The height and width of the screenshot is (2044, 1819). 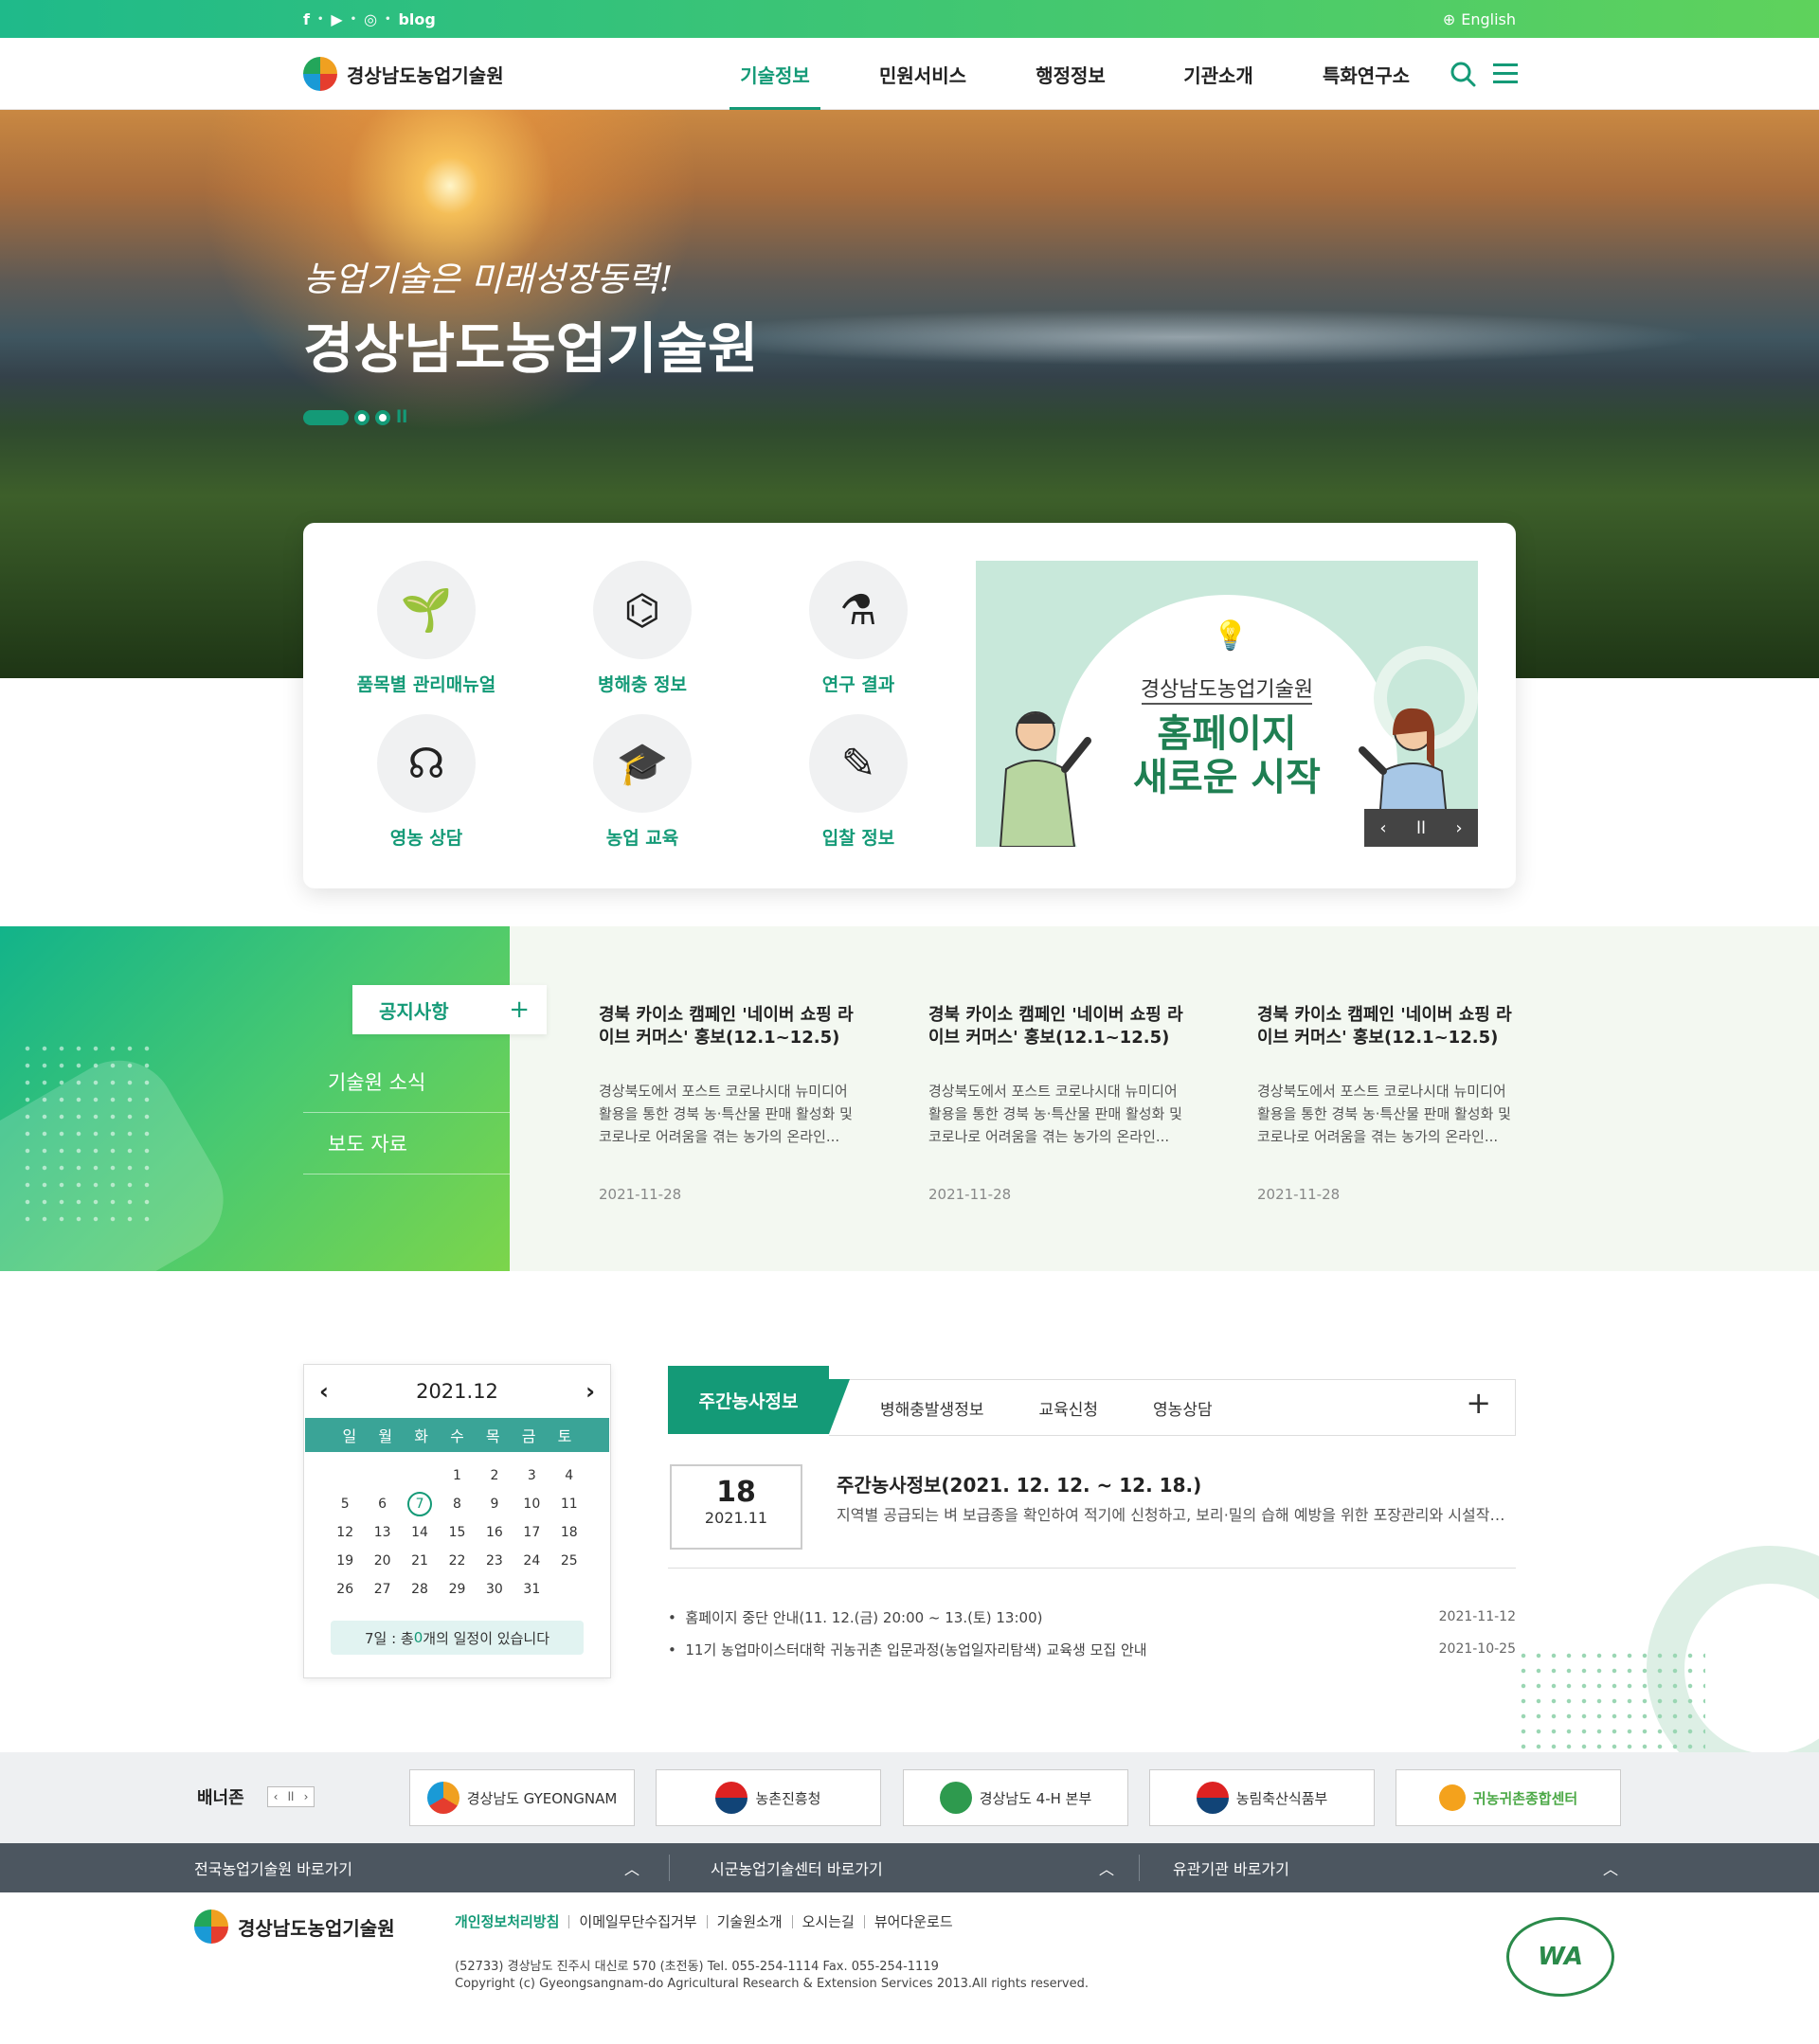 What do you see at coordinates (419, 1589) in the screenshot?
I see `calendar-day: 28` at bounding box center [419, 1589].